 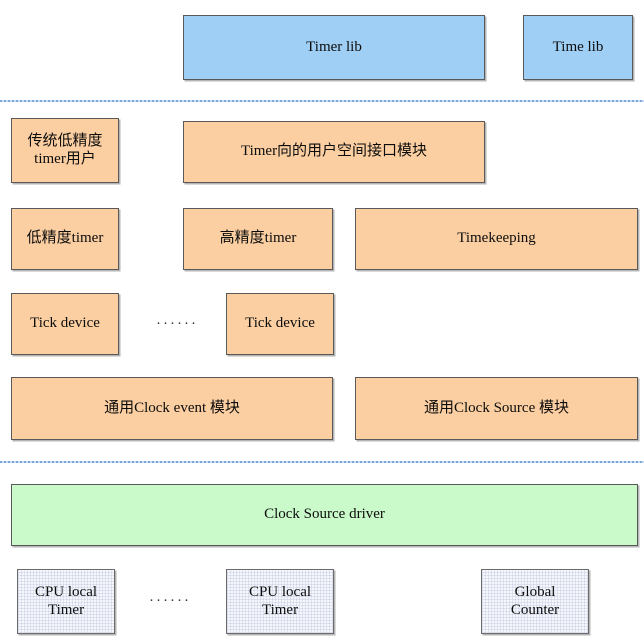 I want to click on box-legacy-low-res-timer-user: 传统低精度 timer用户, so click(x=65, y=150).